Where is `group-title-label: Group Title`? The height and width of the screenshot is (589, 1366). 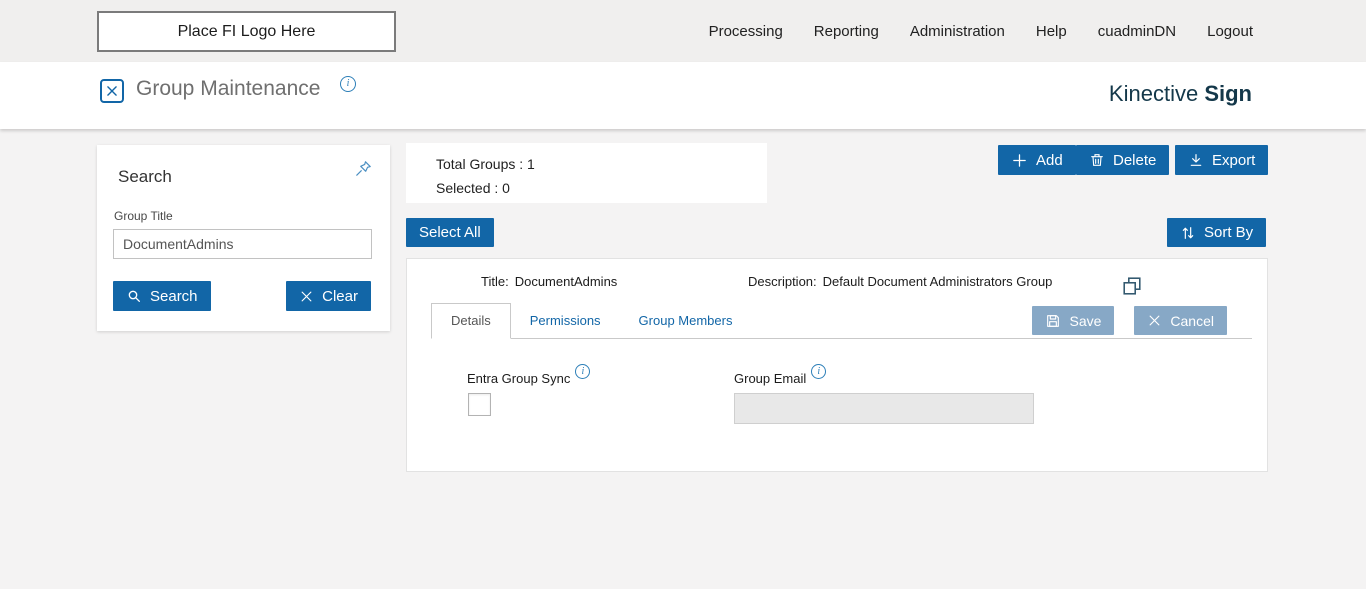
group-title-label: Group Title is located at coordinates (143, 216).